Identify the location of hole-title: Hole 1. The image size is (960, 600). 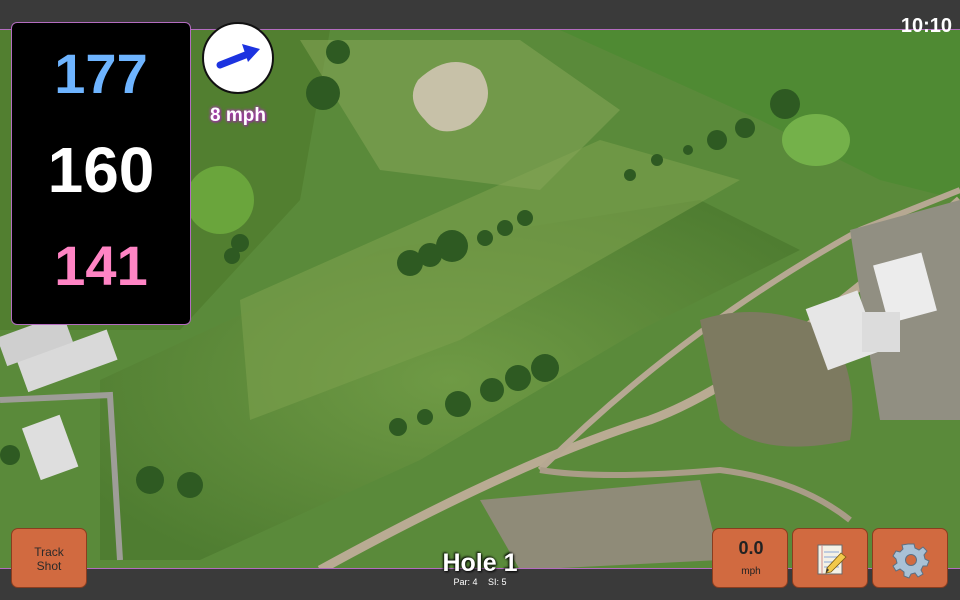
(480, 563).